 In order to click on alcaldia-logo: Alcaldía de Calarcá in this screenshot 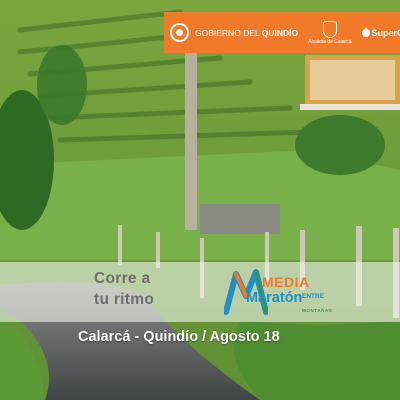, I will do `click(330, 32)`.